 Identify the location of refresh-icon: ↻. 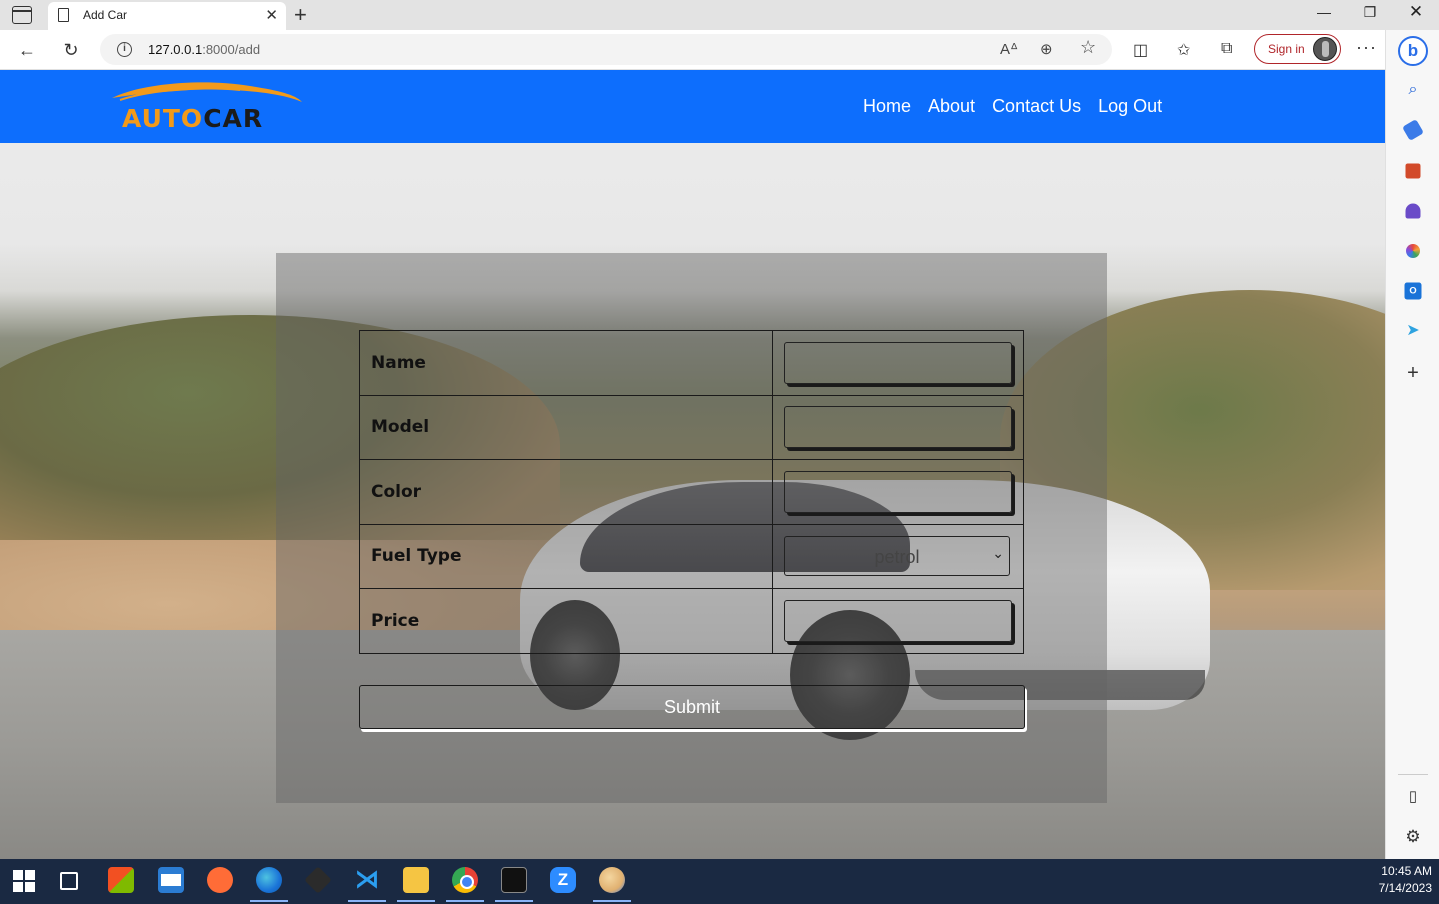
(71, 50).